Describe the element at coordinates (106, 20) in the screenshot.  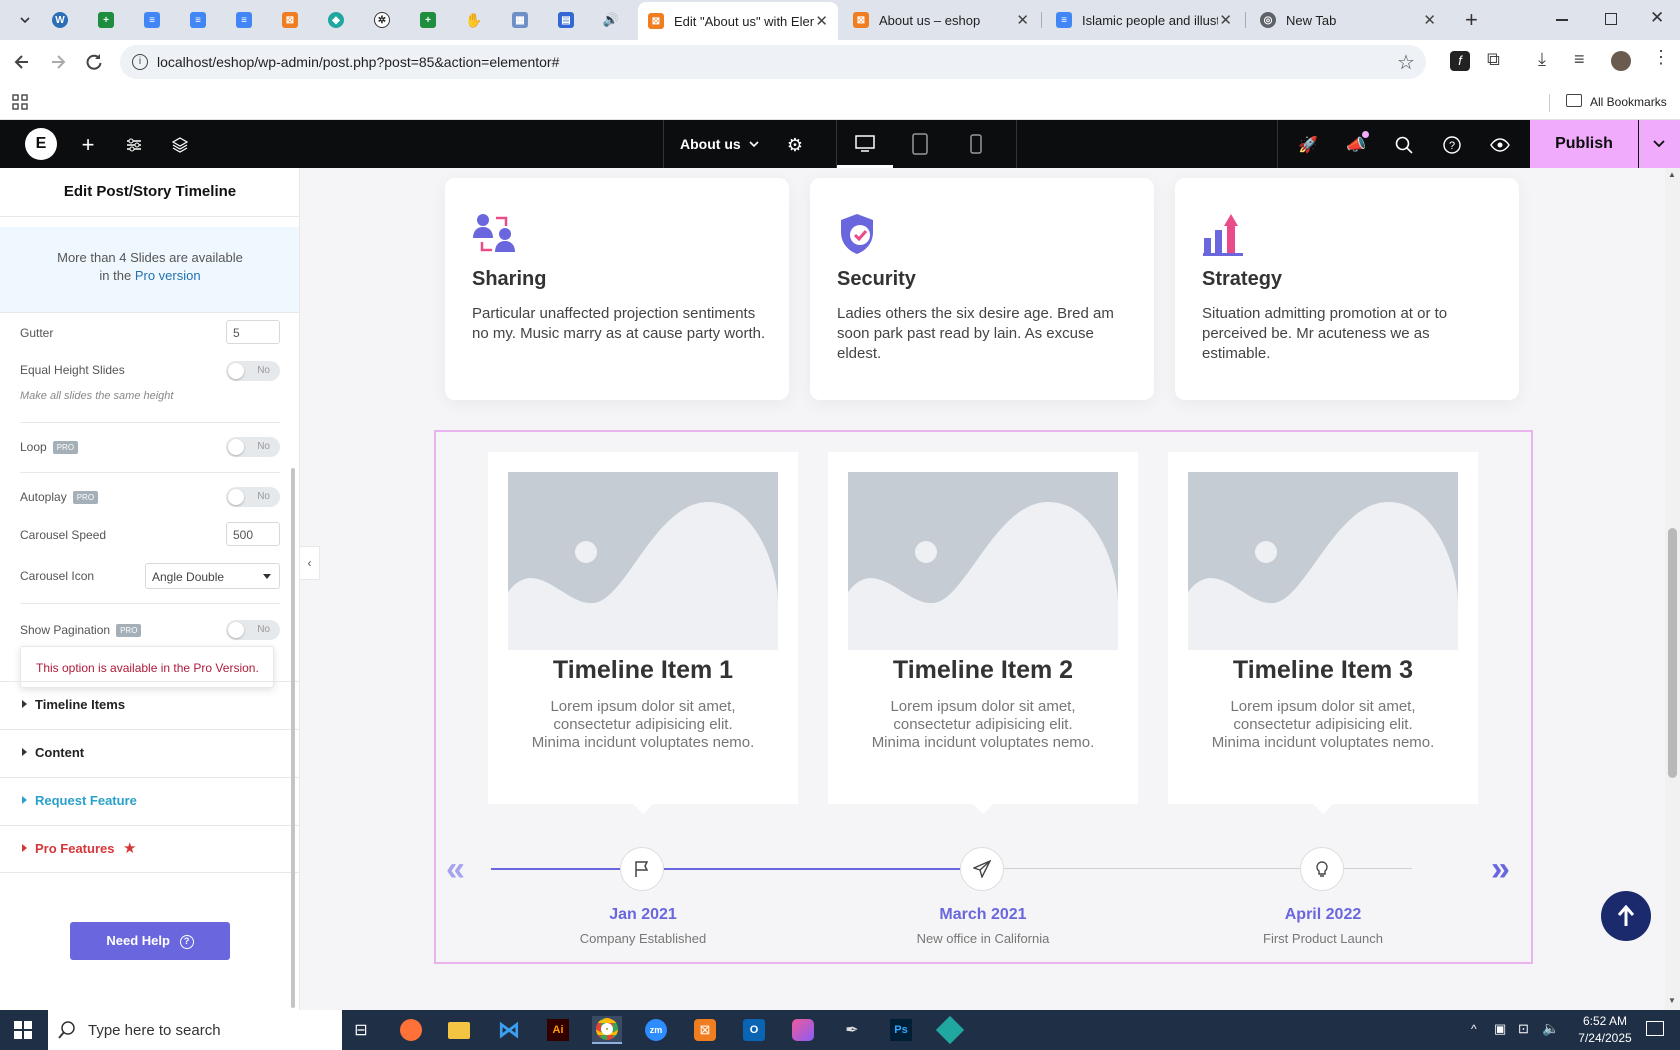
I see `pinned-tab-sheets: +` at that location.